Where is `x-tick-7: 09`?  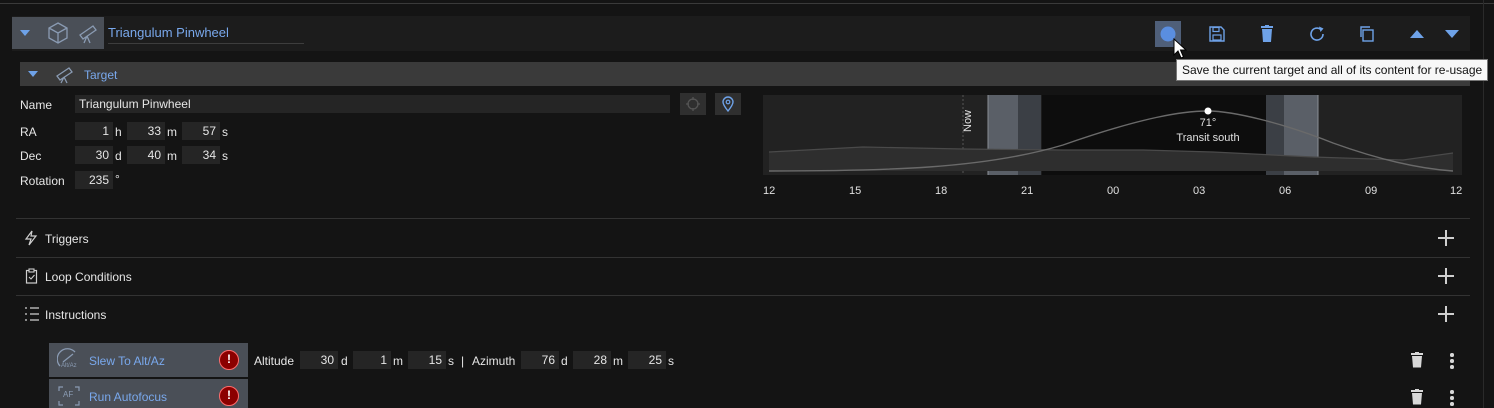 x-tick-7: 09 is located at coordinates (1371, 191).